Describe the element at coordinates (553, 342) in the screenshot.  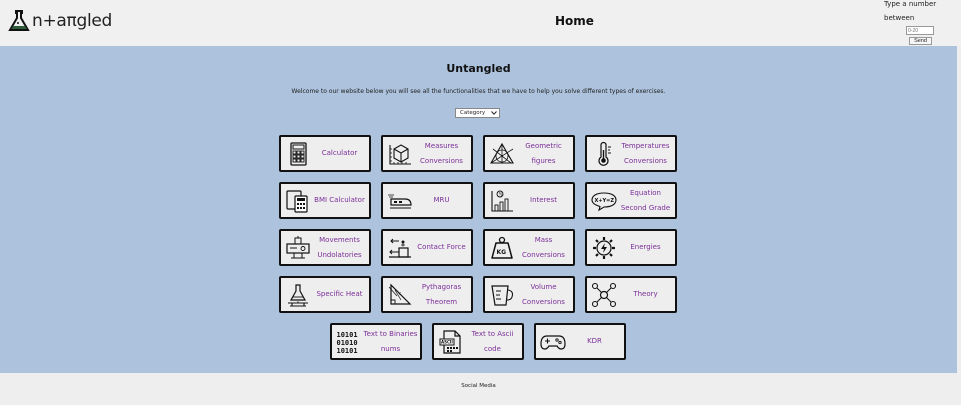
I see `gamepad-icon` at that location.